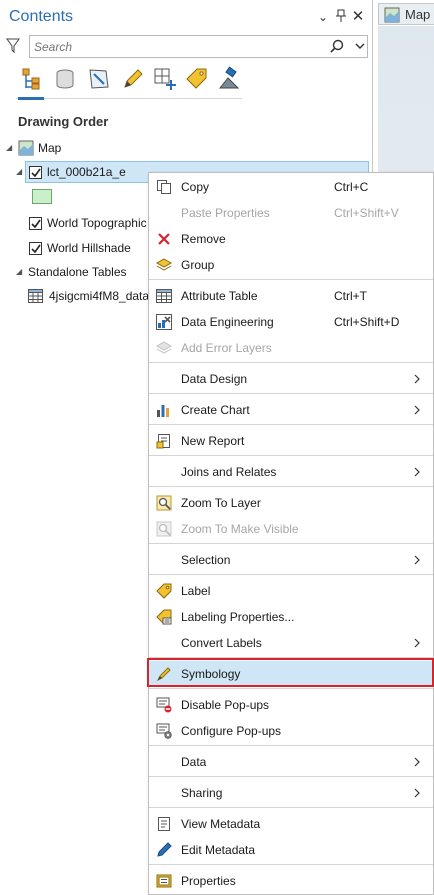  What do you see at coordinates (89, 248) in the screenshot?
I see `tree-label-hillshade: World Hillshade` at bounding box center [89, 248].